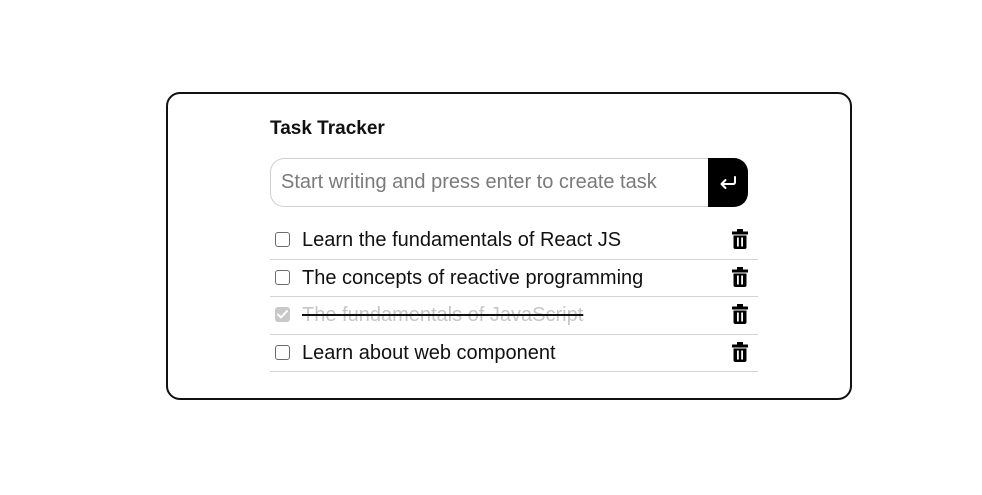 This screenshot has height=495, width=982. I want to click on app-title: Task Tracker, so click(327, 128).